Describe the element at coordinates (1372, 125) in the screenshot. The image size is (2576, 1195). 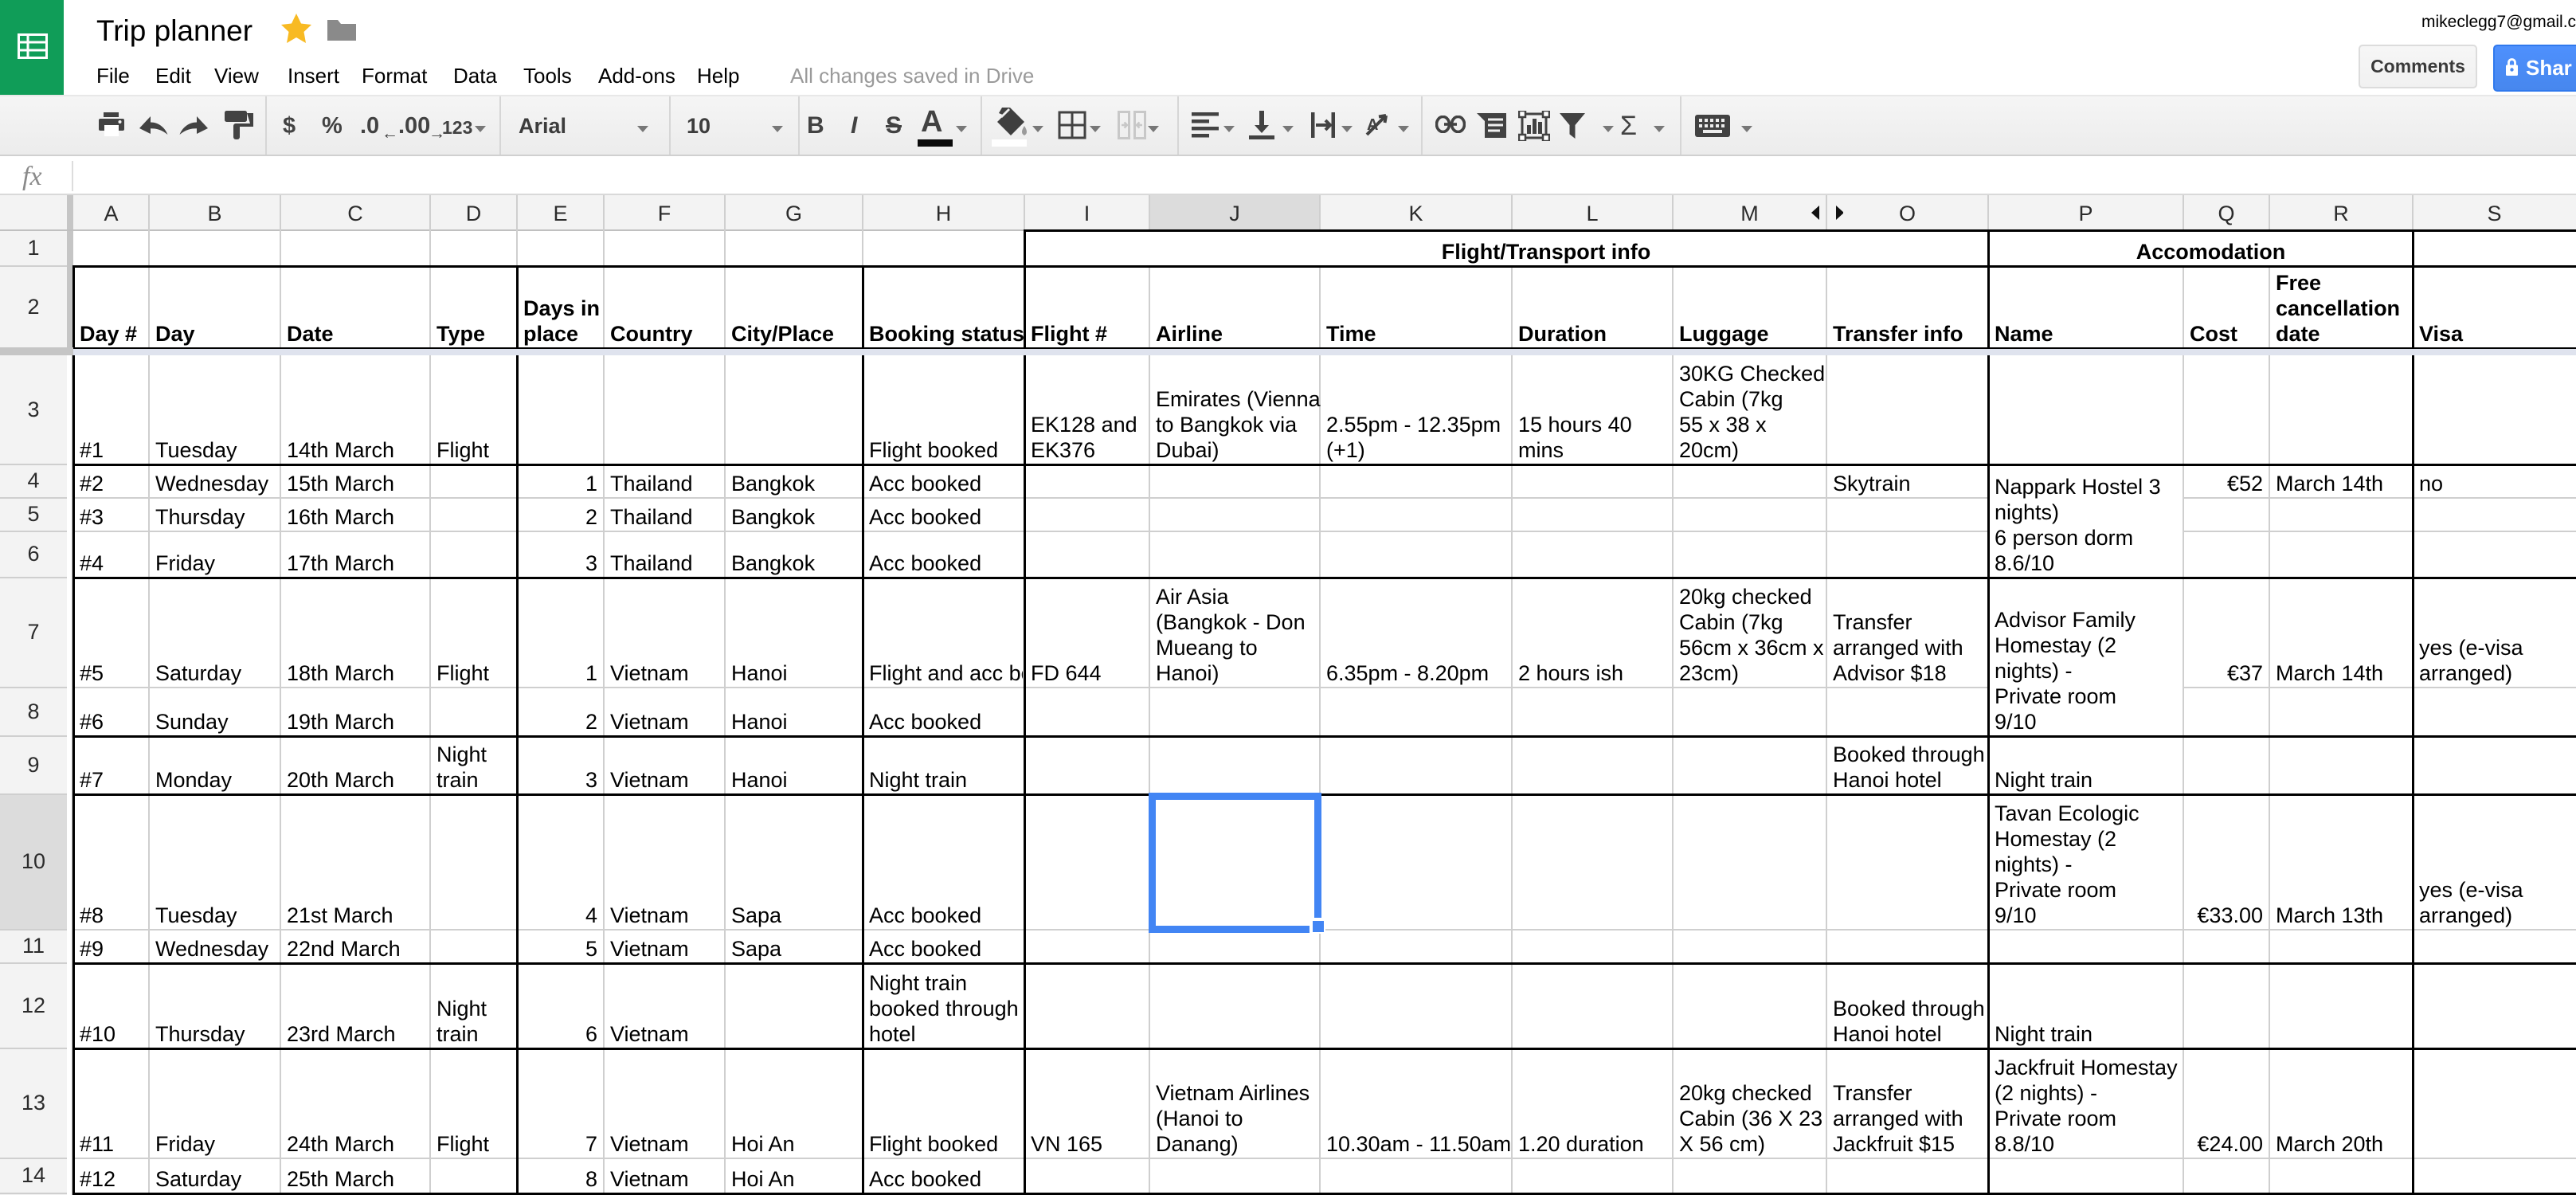
I see `svg-text: A` at that location.